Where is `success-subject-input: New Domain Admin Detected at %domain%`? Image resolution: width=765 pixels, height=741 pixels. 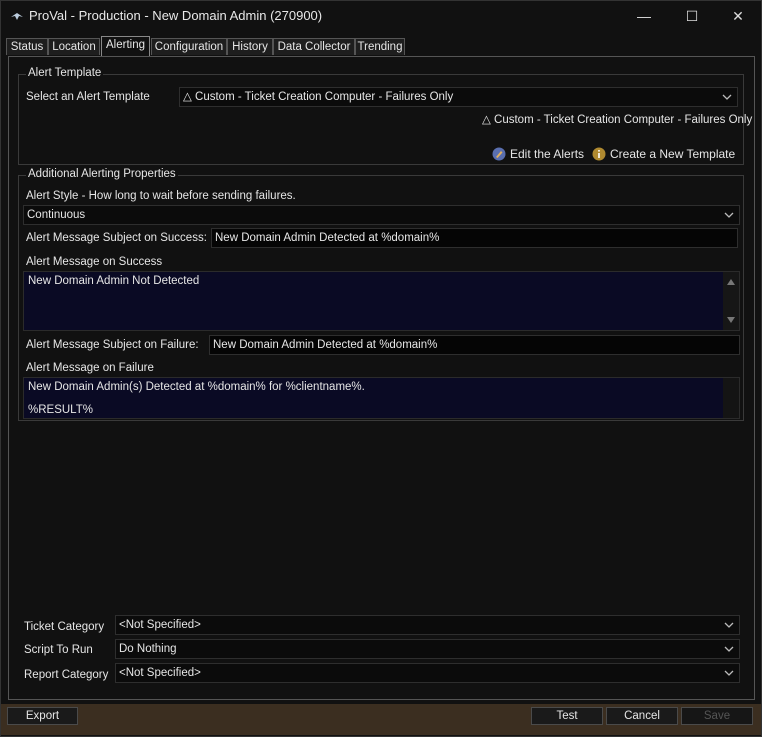
success-subject-input: New Domain Admin Detected at %domain% is located at coordinates (474, 238).